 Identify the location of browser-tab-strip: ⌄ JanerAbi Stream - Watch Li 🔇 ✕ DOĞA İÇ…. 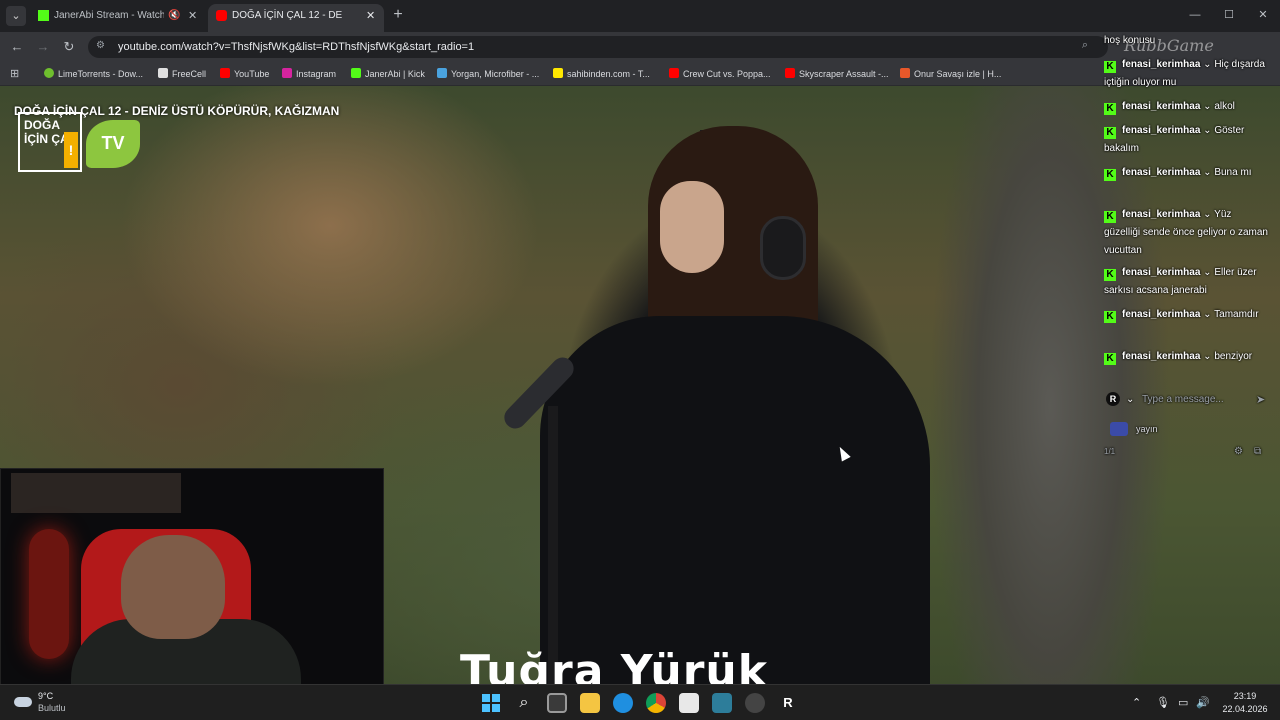
(640, 16).